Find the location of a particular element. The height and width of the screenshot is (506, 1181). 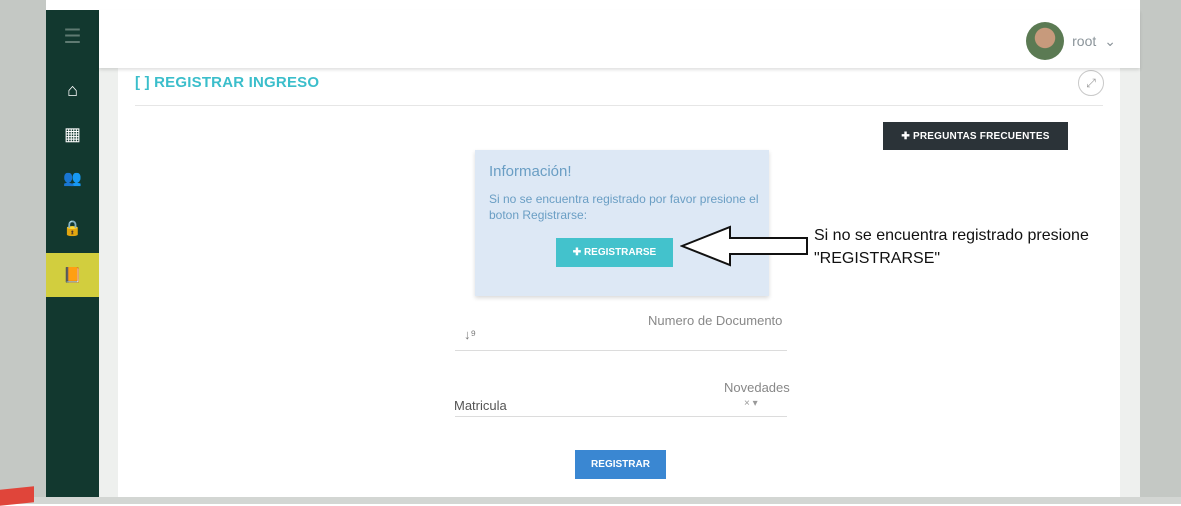

annotation-line-2: "REGISTRARSE" is located at coordinates (877, 258).